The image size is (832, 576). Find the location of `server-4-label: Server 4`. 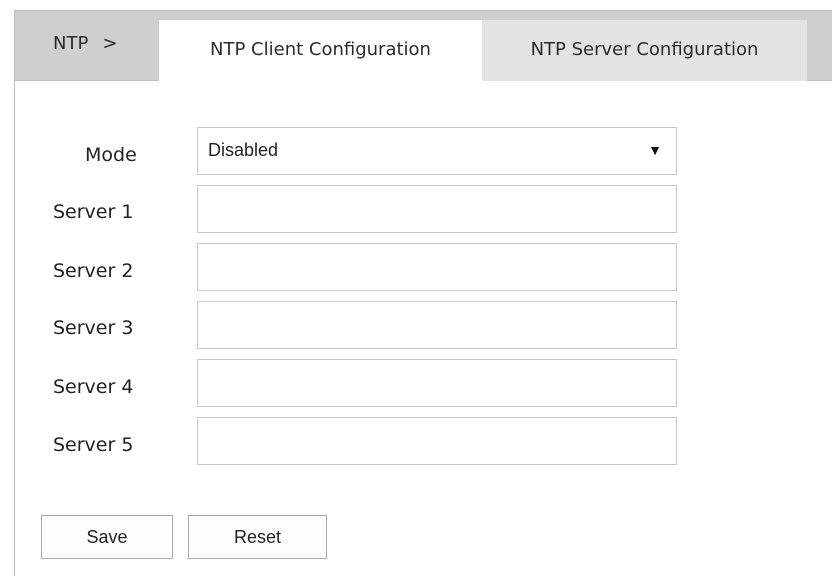

server-4-label: Server 4 is located at coordinates (93, 387).